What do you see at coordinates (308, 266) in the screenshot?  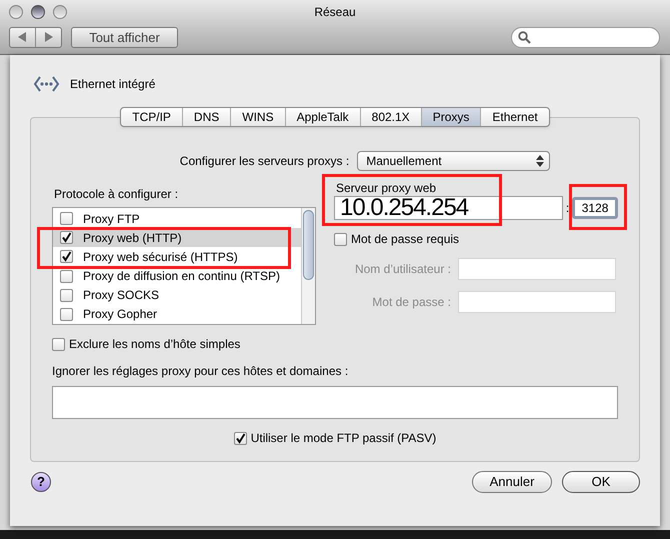 I see `scrollbar` at bounding box center [308, 266].